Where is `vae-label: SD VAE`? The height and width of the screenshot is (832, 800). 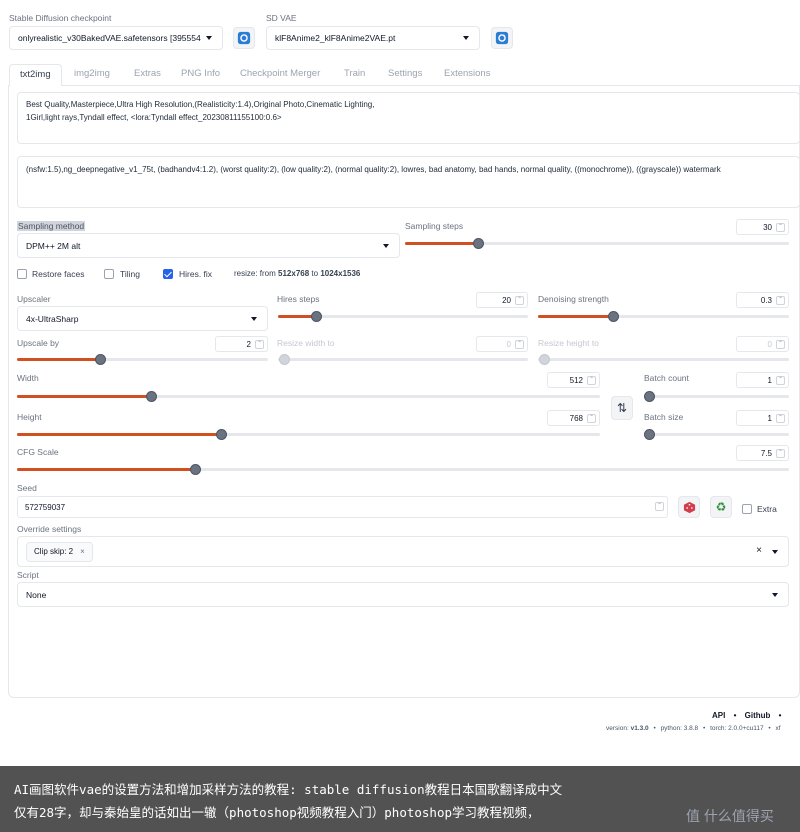 vae-label: SD VAE is located at coordinates (281, 18).